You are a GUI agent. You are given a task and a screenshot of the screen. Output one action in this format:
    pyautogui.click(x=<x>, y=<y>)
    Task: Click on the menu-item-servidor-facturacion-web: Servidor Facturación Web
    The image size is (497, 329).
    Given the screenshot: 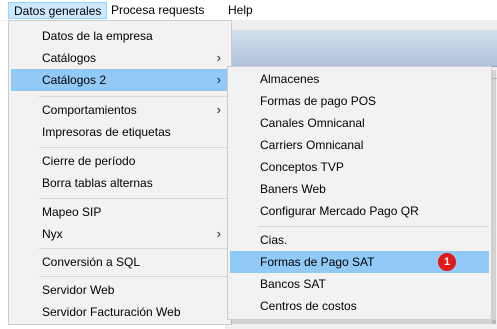 What is the action you would take?
    pyautogui.click(x=120, y=312)
    